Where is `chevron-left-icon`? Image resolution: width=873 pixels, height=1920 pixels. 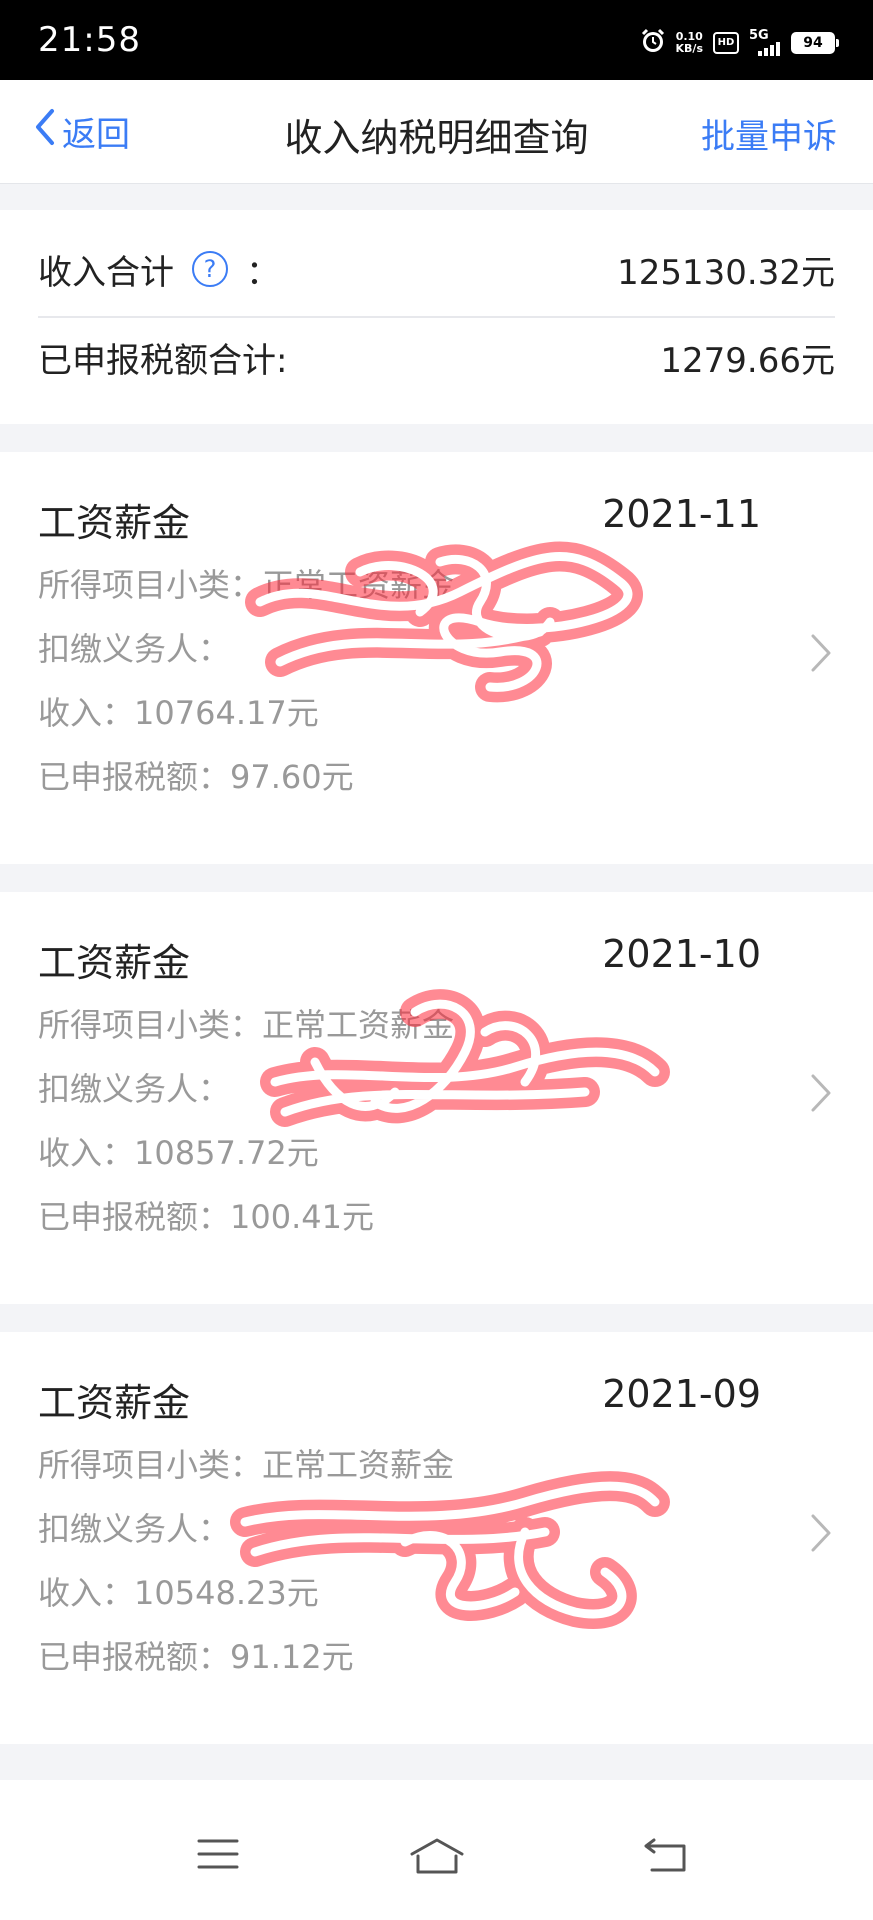
chevron-left-icon is located at coordinates (48, 131).